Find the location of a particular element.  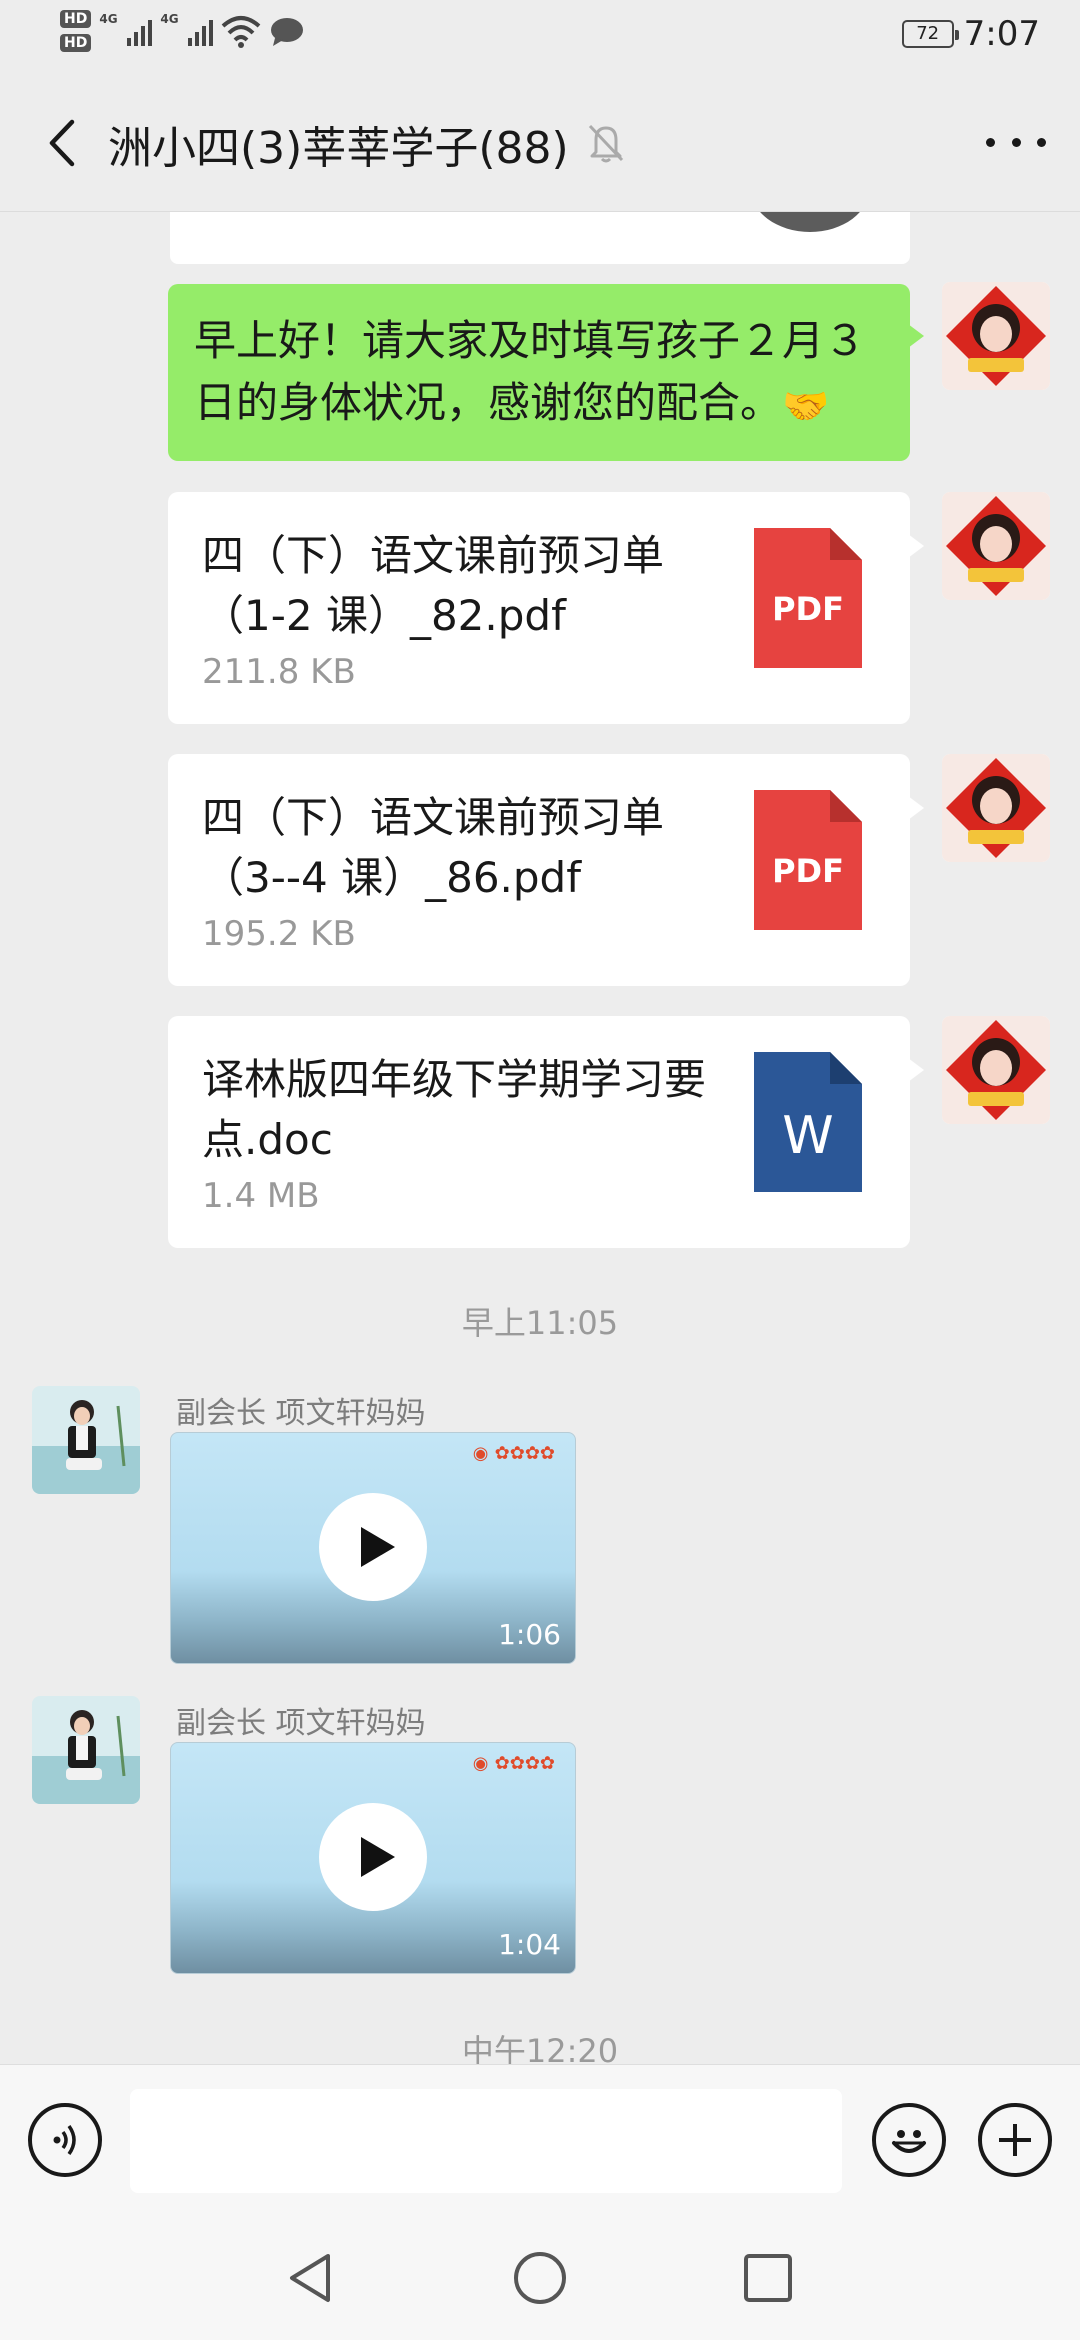

video-duration: 1:06 is located at coordinates (529, 1634).